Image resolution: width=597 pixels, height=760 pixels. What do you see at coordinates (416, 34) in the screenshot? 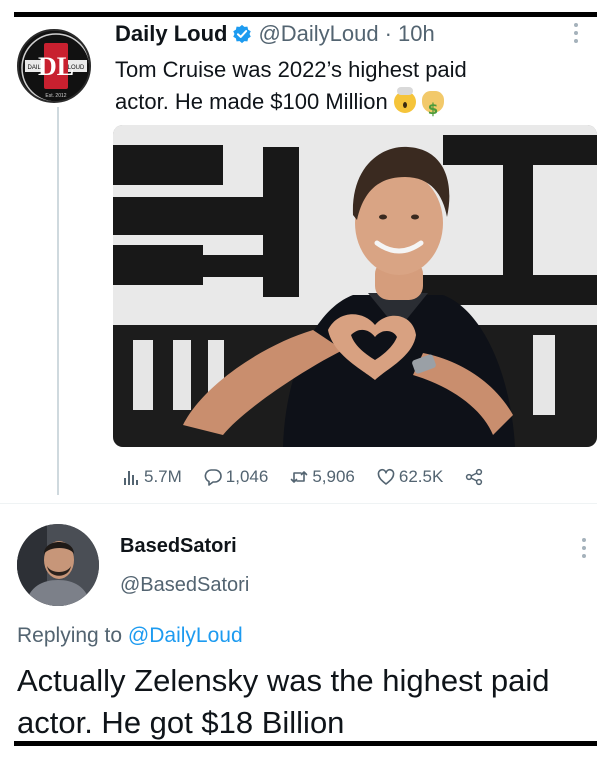
I see `tweet-time: 10h` at bounding box center [416, 34].